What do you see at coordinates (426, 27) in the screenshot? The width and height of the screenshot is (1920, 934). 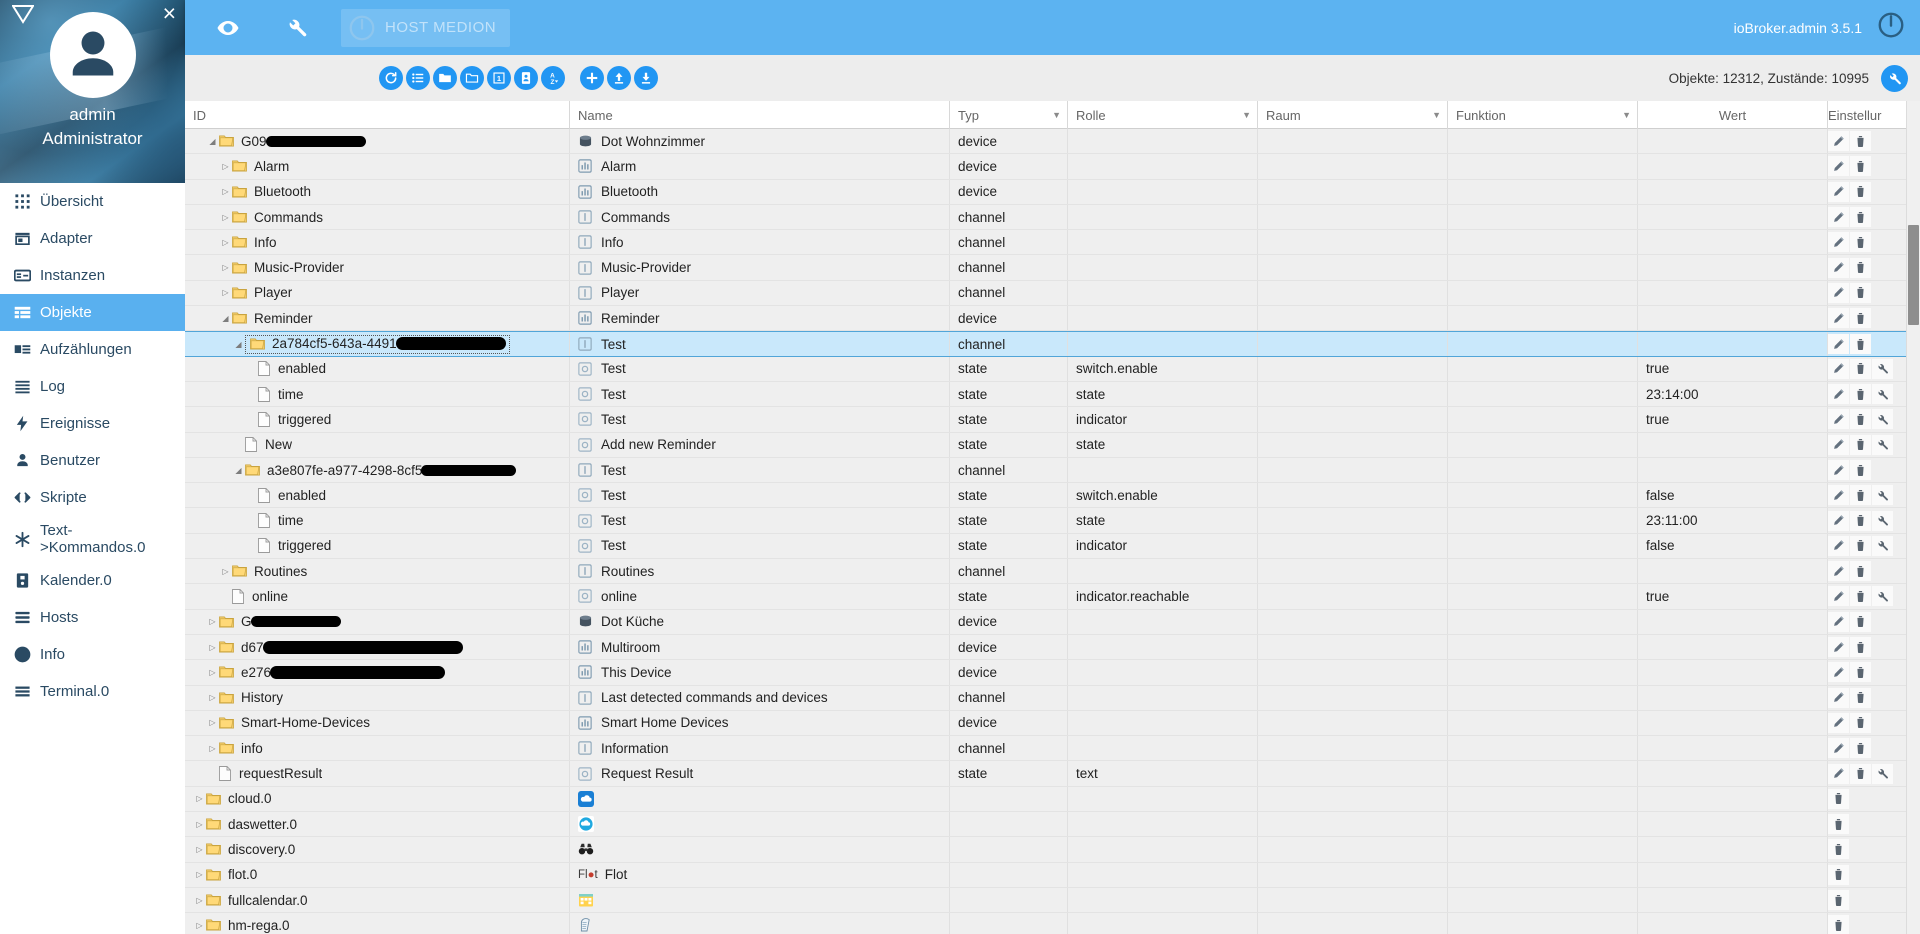 I see `host-selector: HOST MEDION` at bounding box center [426, 27].